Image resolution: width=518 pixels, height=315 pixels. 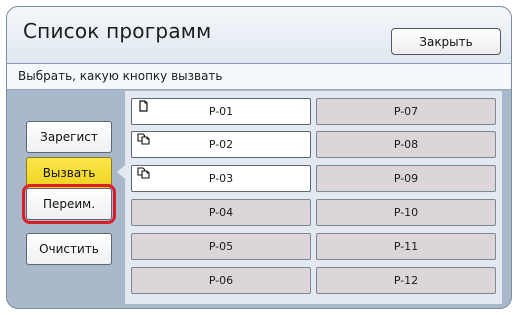 I want to click on rename-highlight-ring, so click(x=69, y=204).